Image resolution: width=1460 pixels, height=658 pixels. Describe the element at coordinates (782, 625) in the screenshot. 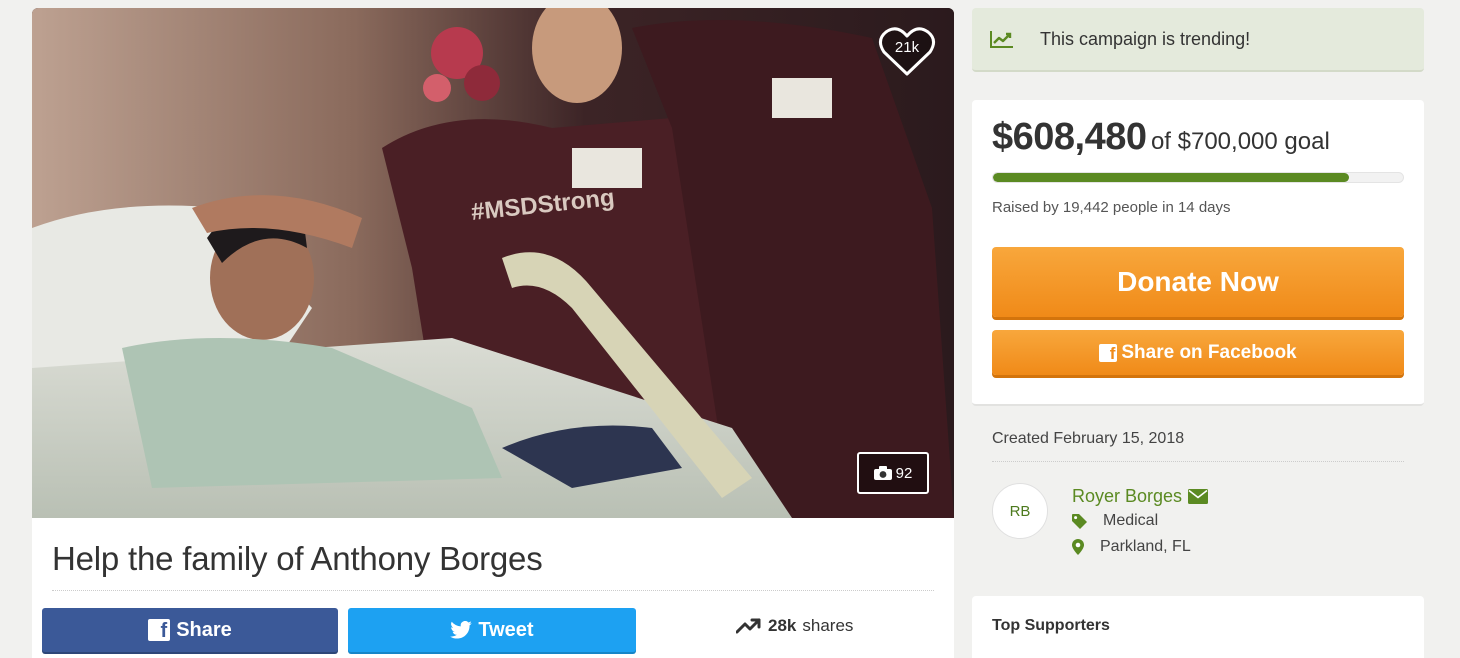

I see `share-count-value: 28k` at that location.